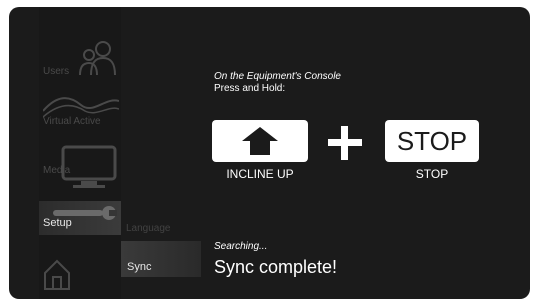 Image resolution: width=533 pixels, height=303 pixels. What do you see at coordinates (80, 218) in the screenshot?
I see `sidebar-item-setup: Setup` at bounding box center [80, 218].